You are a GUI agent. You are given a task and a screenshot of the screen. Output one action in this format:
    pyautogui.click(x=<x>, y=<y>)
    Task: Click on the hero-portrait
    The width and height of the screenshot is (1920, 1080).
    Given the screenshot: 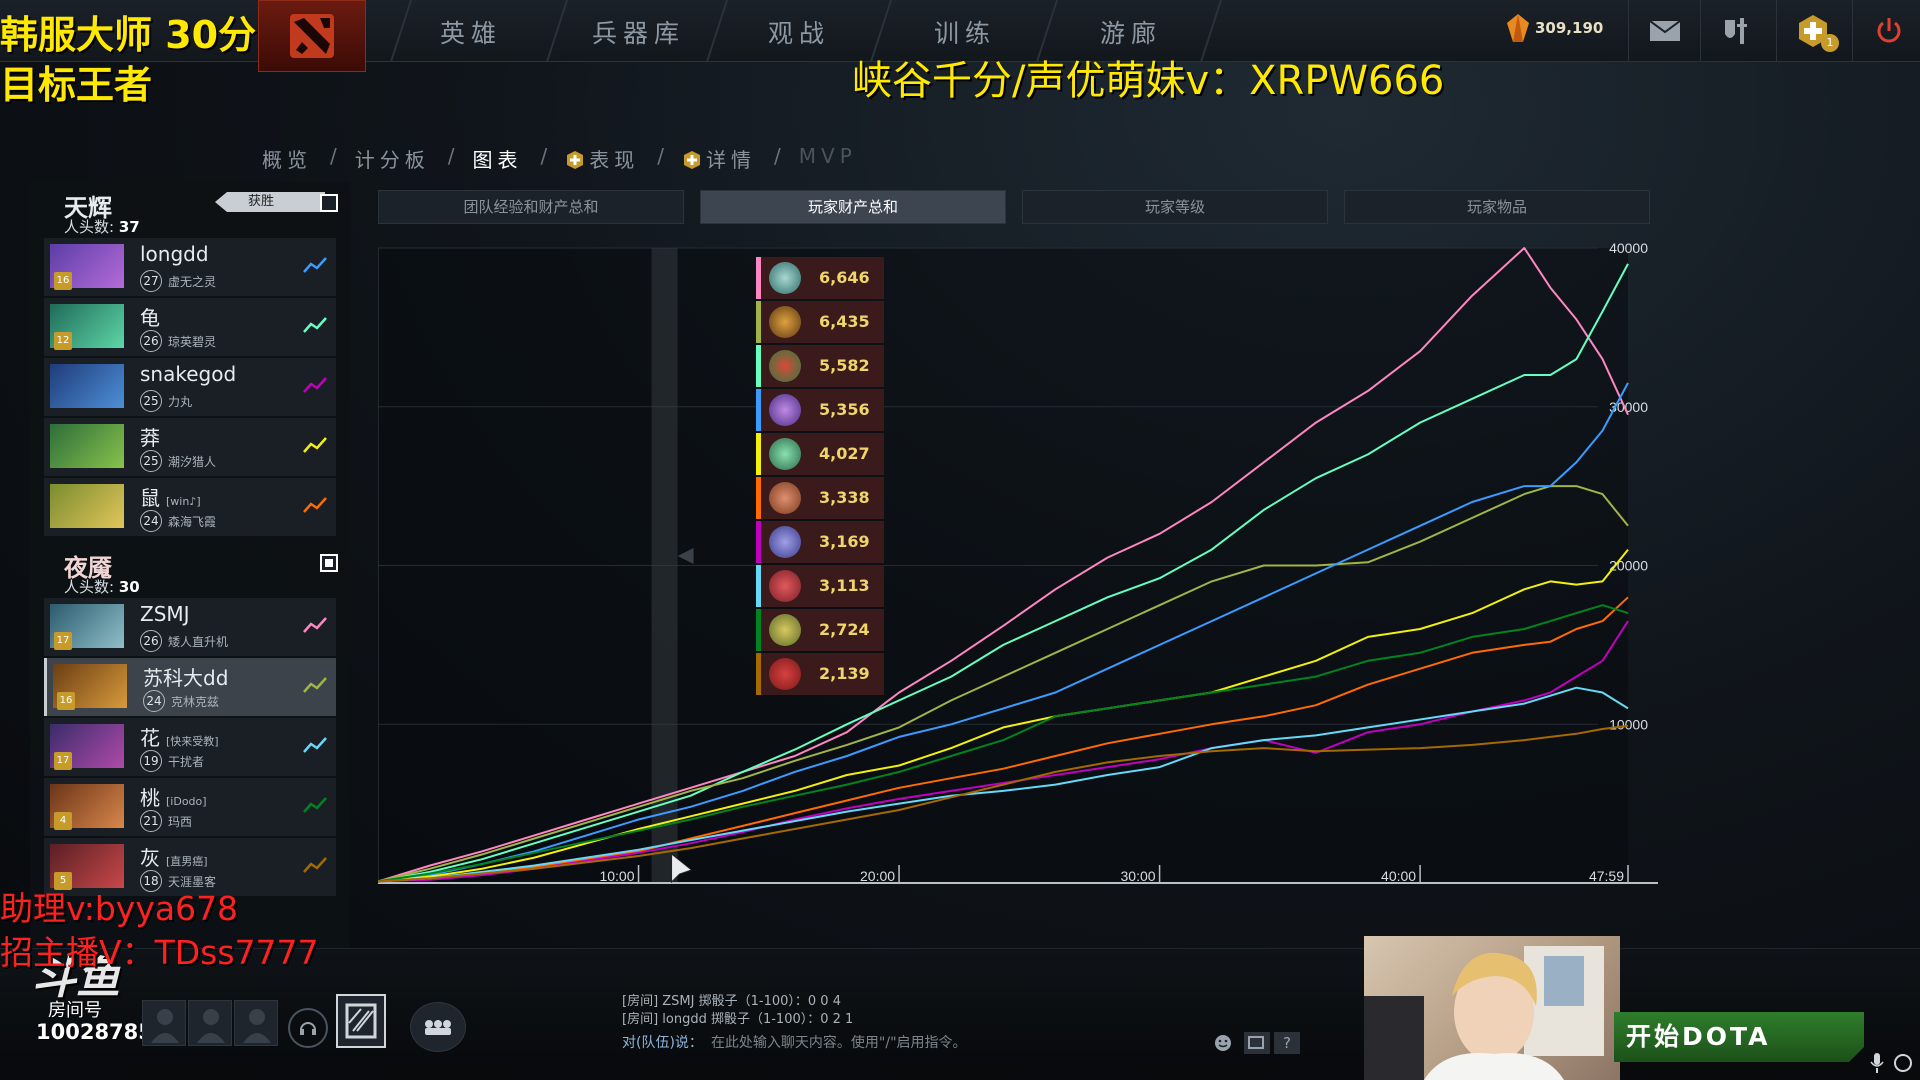 What is the action you would take?
    pyautogui.click(x=87, y=446)
    